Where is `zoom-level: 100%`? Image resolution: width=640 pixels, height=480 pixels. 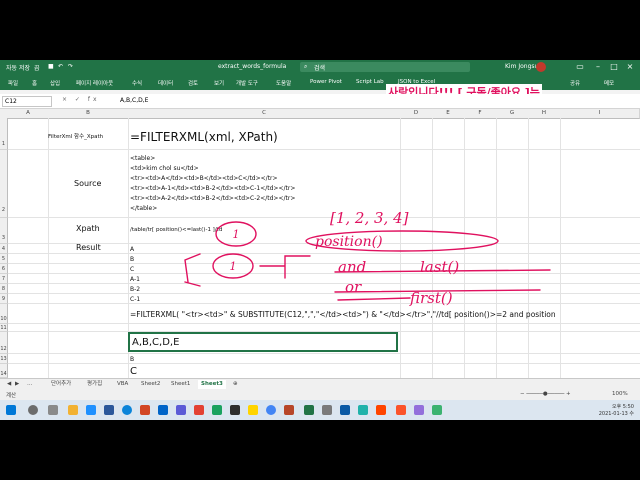 zoom-level: 100% is located at coordinates (620, 394).